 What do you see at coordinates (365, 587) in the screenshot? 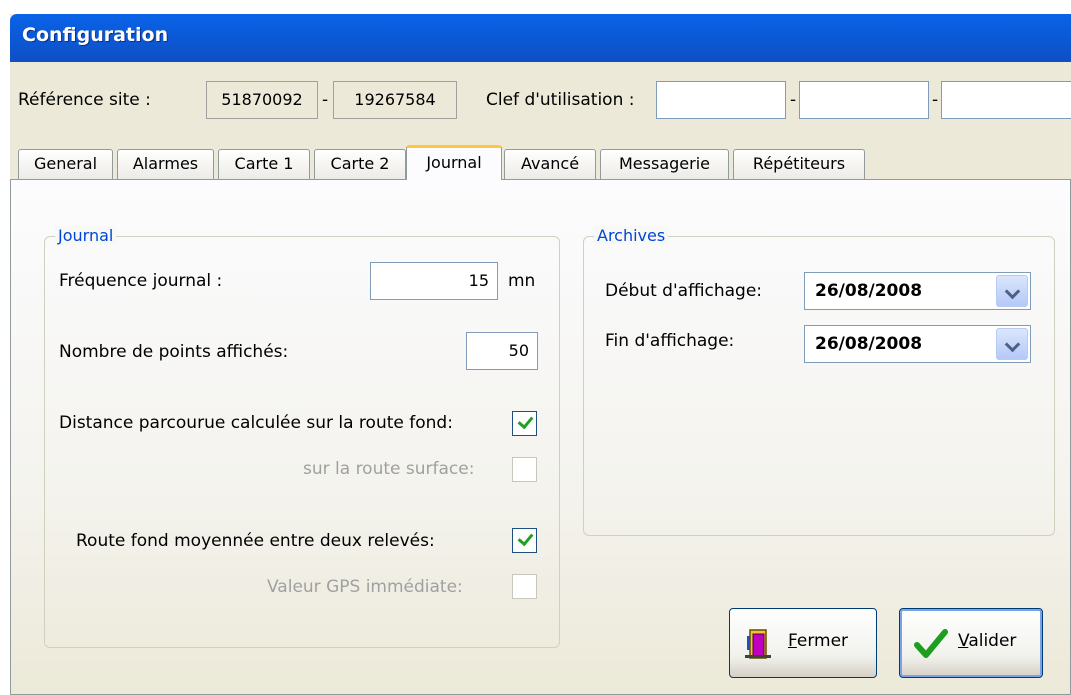
I see `gps-immediate-label: Valeur GPS immédiate:` at bounding box center [365, 587].